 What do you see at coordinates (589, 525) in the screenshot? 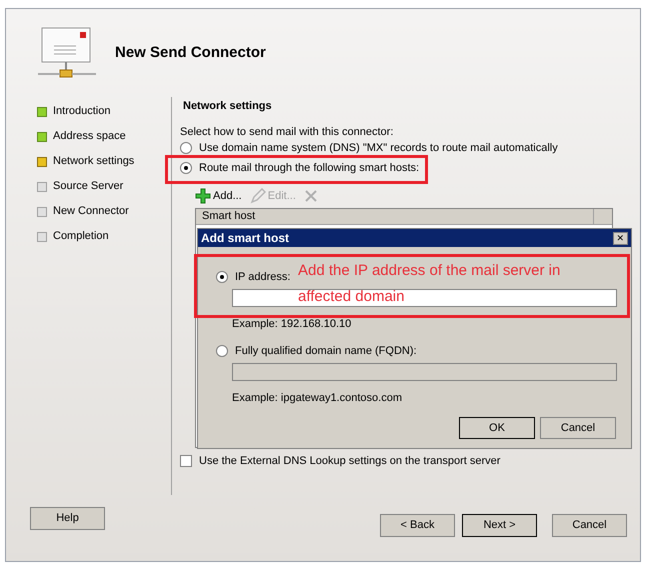
I see `cancel-button: Cancel` at bounding box center [589, 525].